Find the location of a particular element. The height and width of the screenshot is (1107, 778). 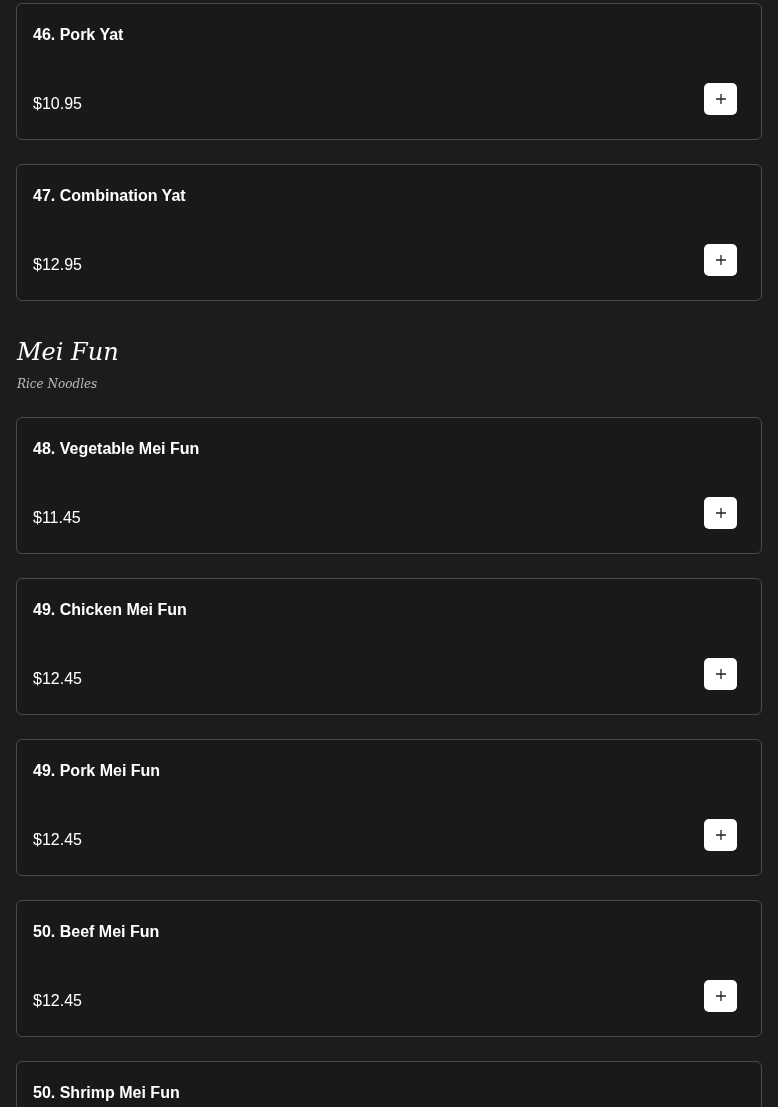

item-name: 50. Beef Mei Fun is located at coordinates (97, 932).